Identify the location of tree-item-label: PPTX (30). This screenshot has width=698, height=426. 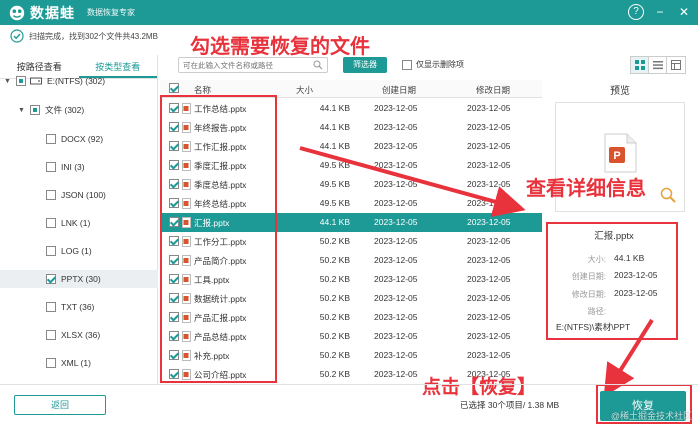
(81, 279).